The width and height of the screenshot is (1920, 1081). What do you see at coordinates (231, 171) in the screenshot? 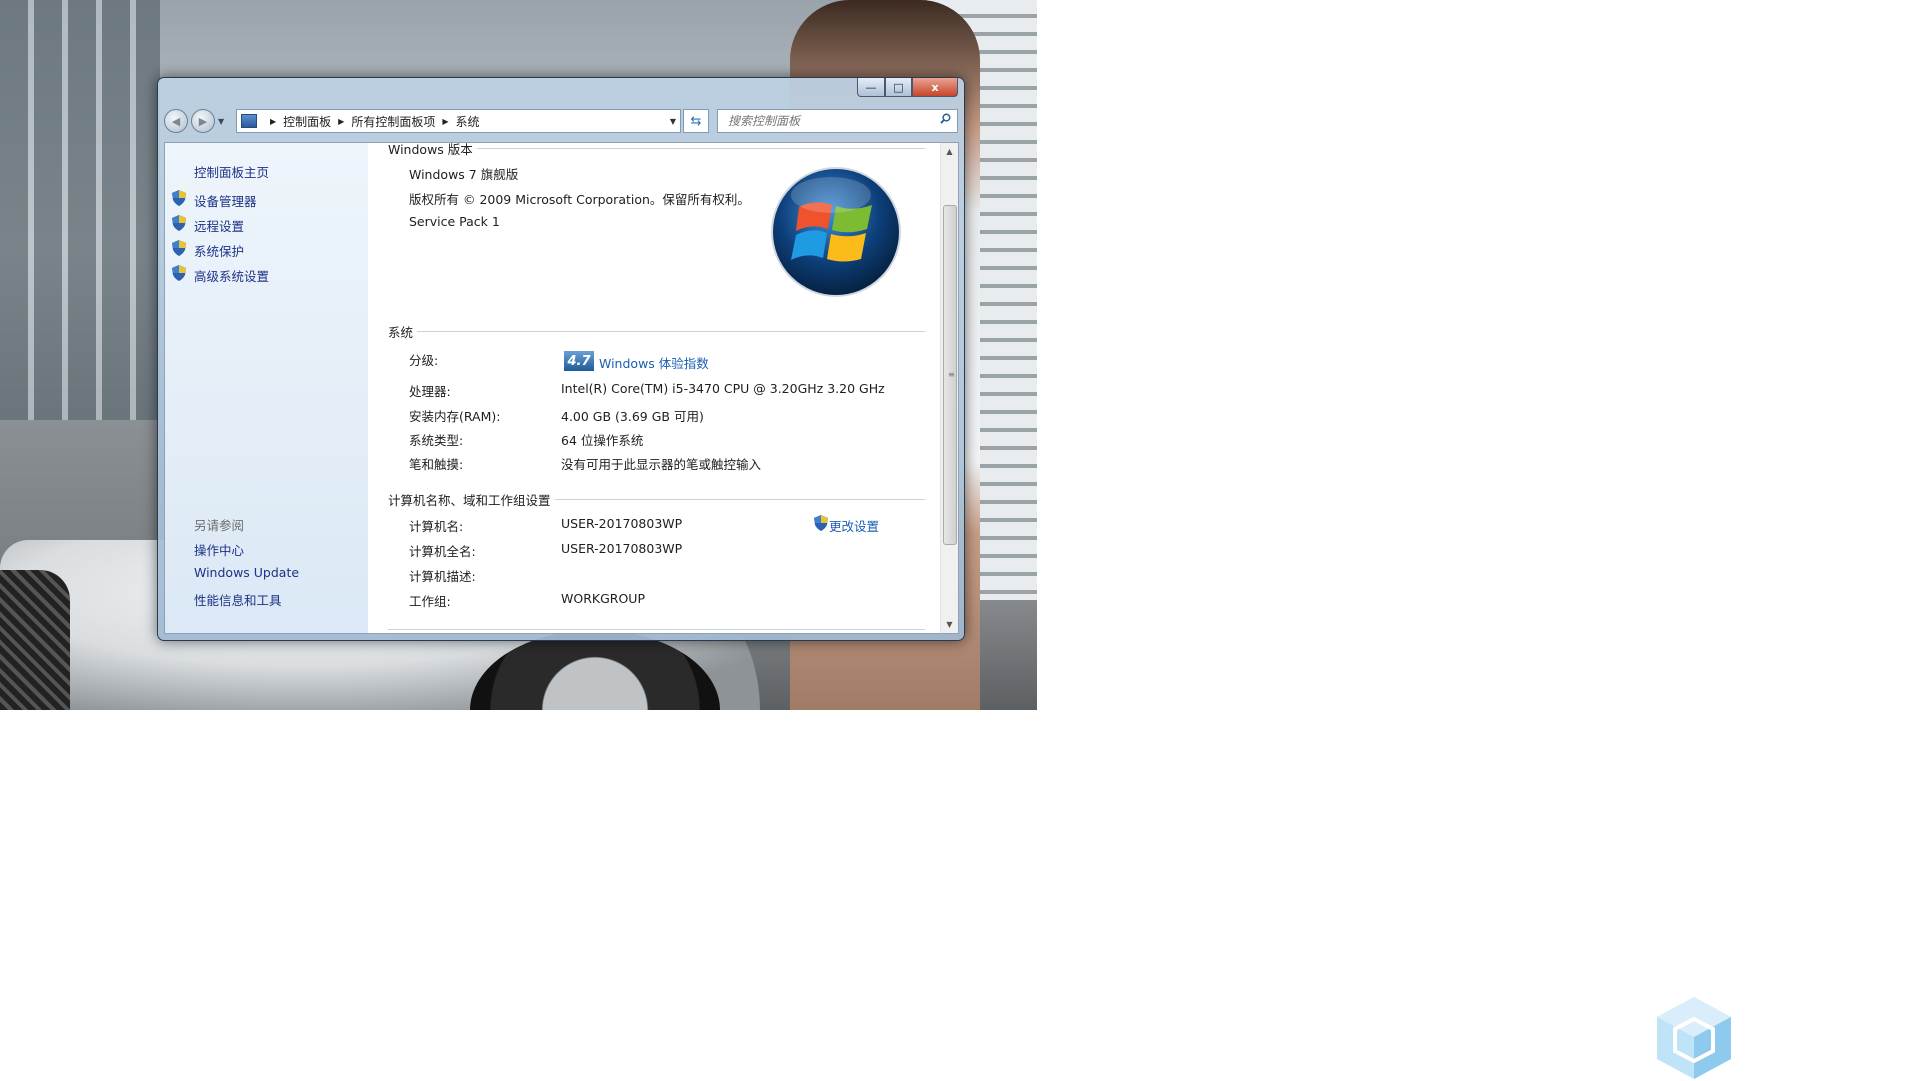
I see `control-panel-home-link: 控制面板主页` at bounding box center [231, 171].